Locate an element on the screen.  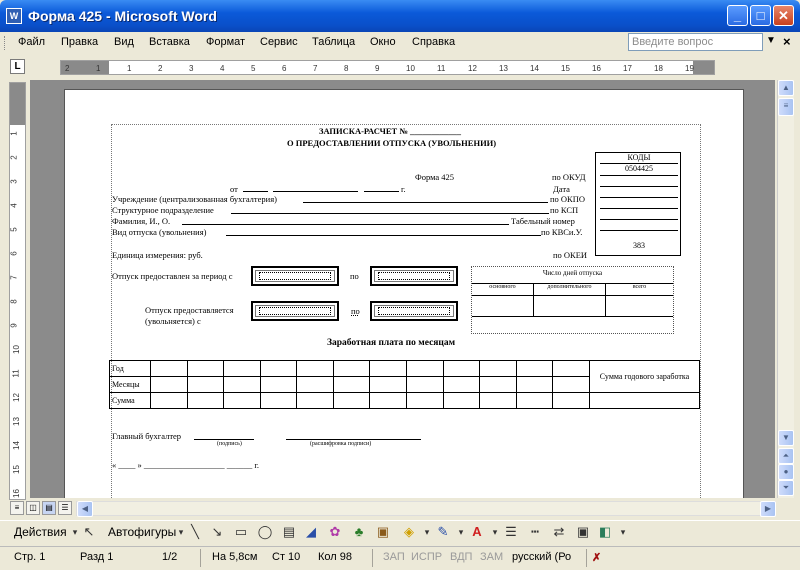
ruler-tick: 4 is located at coordinates (222, 68).